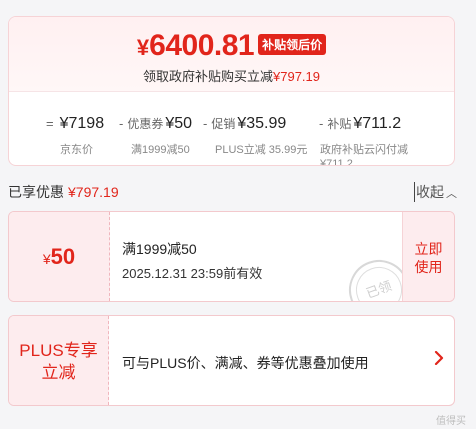 The height and width of the screenshot is (429, 476). I want to click on operator-equals: =, so click(50, 123).